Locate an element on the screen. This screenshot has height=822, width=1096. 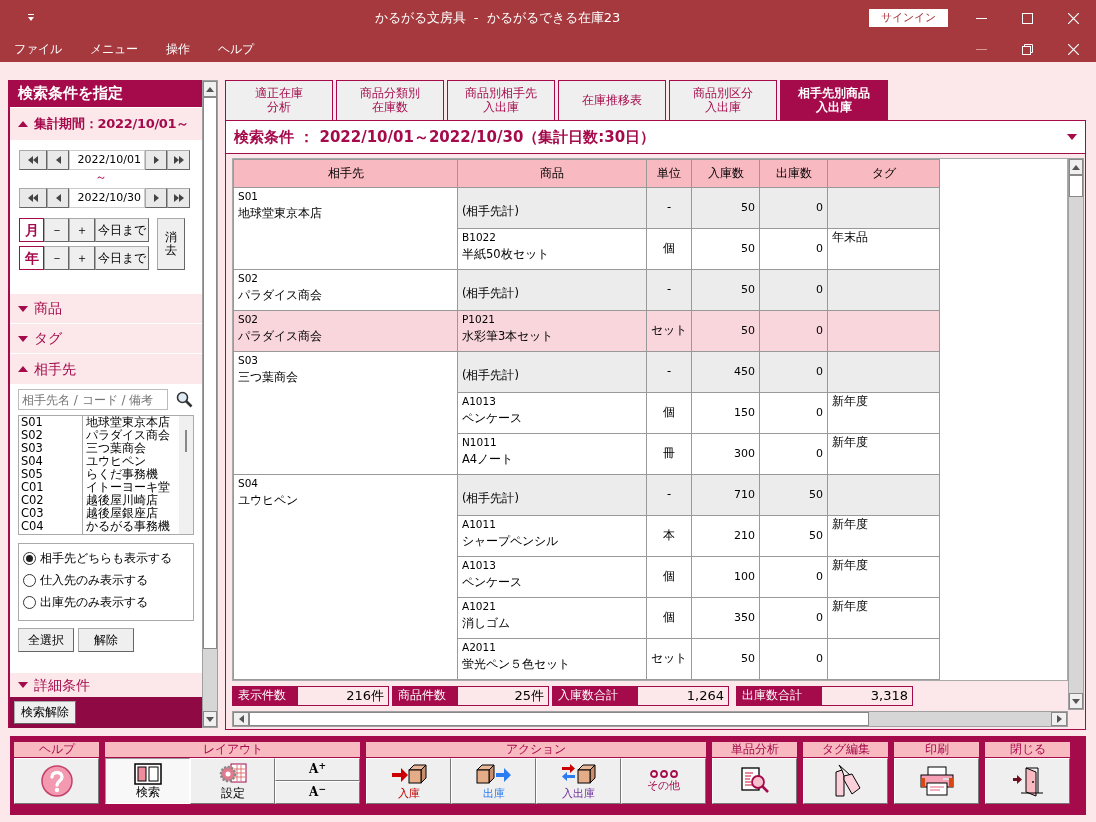
deselect-button: 解除 is located at coordinates (106, 640).